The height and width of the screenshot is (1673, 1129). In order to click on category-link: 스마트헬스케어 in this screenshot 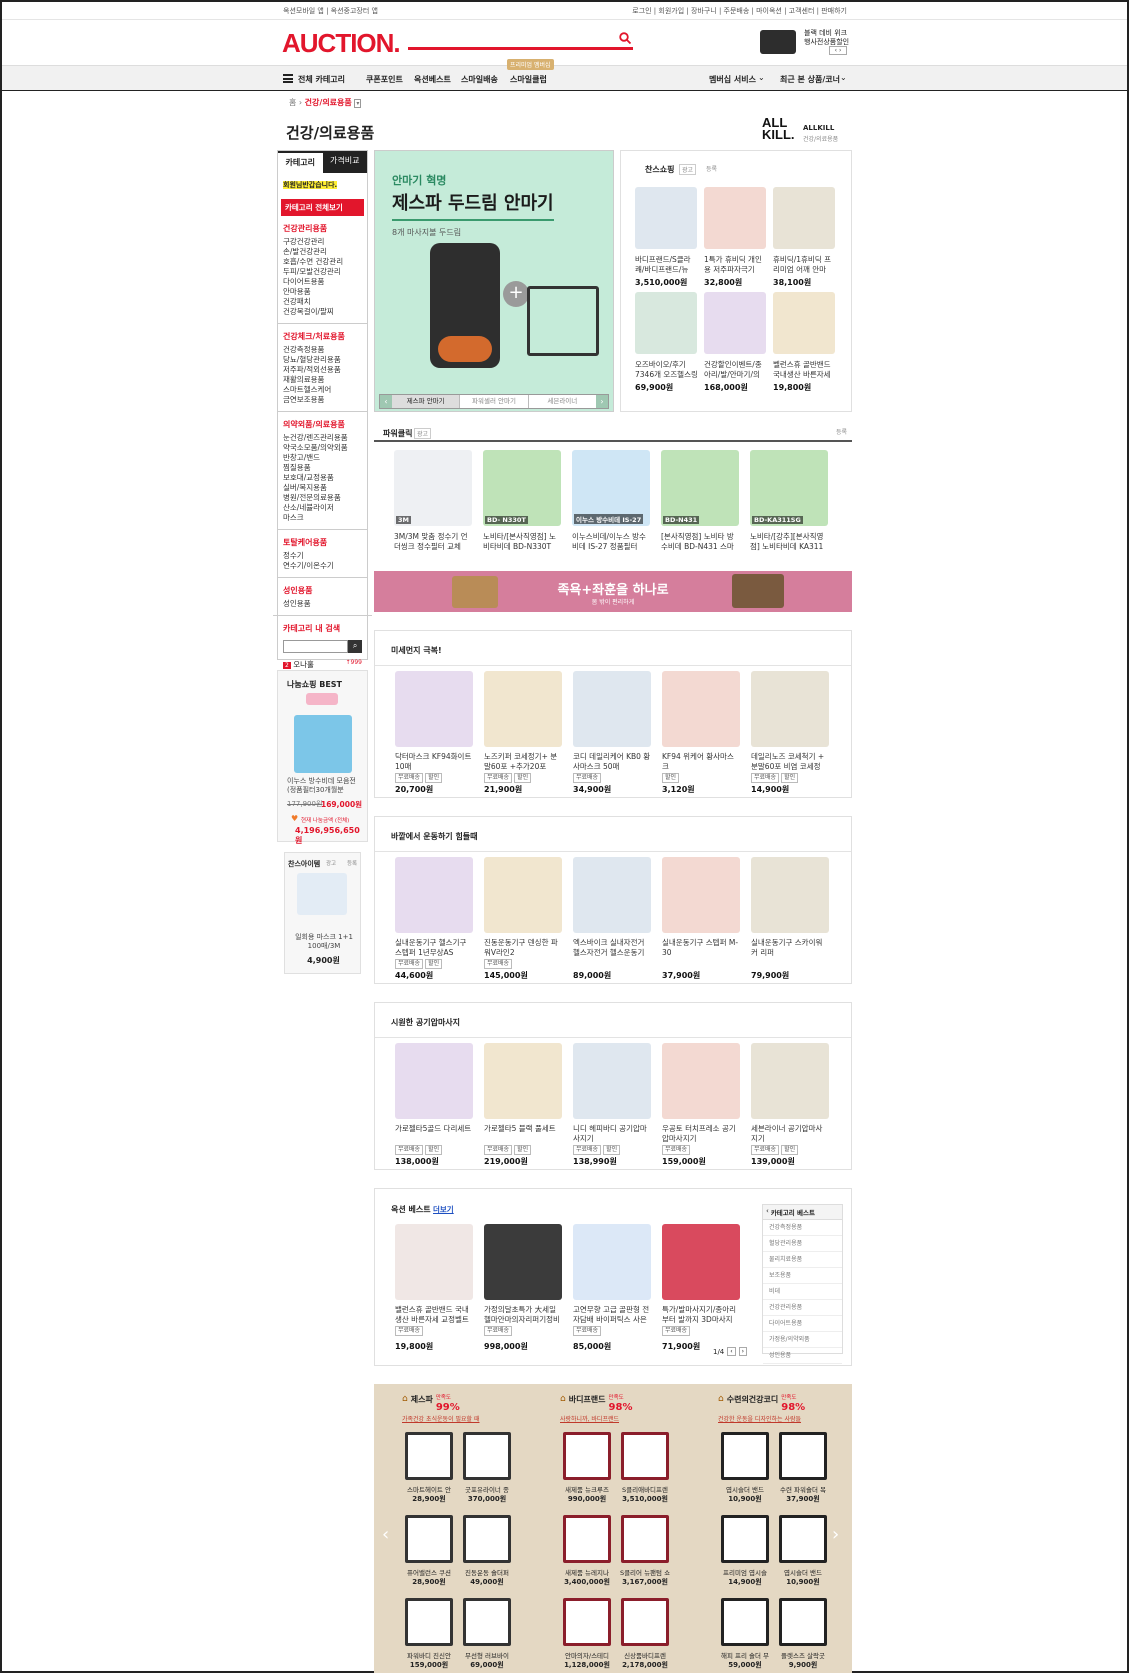, I will do `click(322, 390)`.